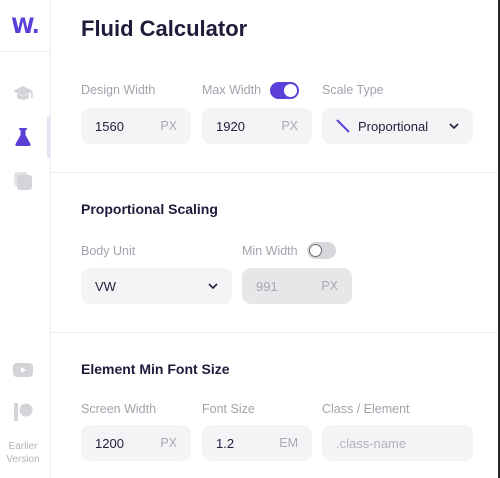 The width and height of the screenshot is (500, 478). What do you see at coordinates (136, 443) in the screenshot?
I see `screen-width-input: 1200 PX` at bounding box center [136, 443].